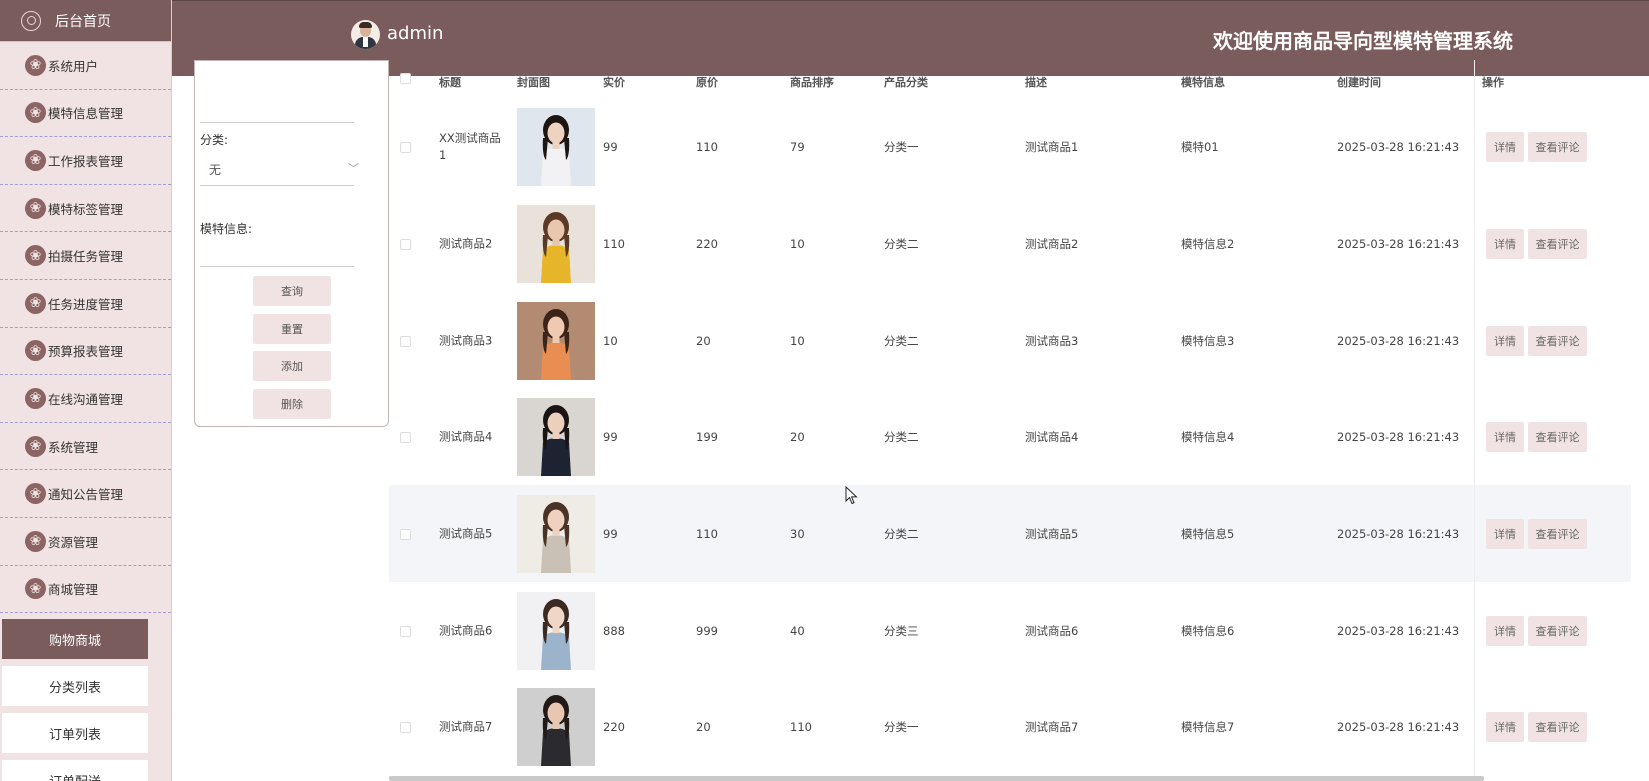  Describe the element at coordinates (851, 495) in the screenshot. I see `mouse-cursor-icon` at that location.